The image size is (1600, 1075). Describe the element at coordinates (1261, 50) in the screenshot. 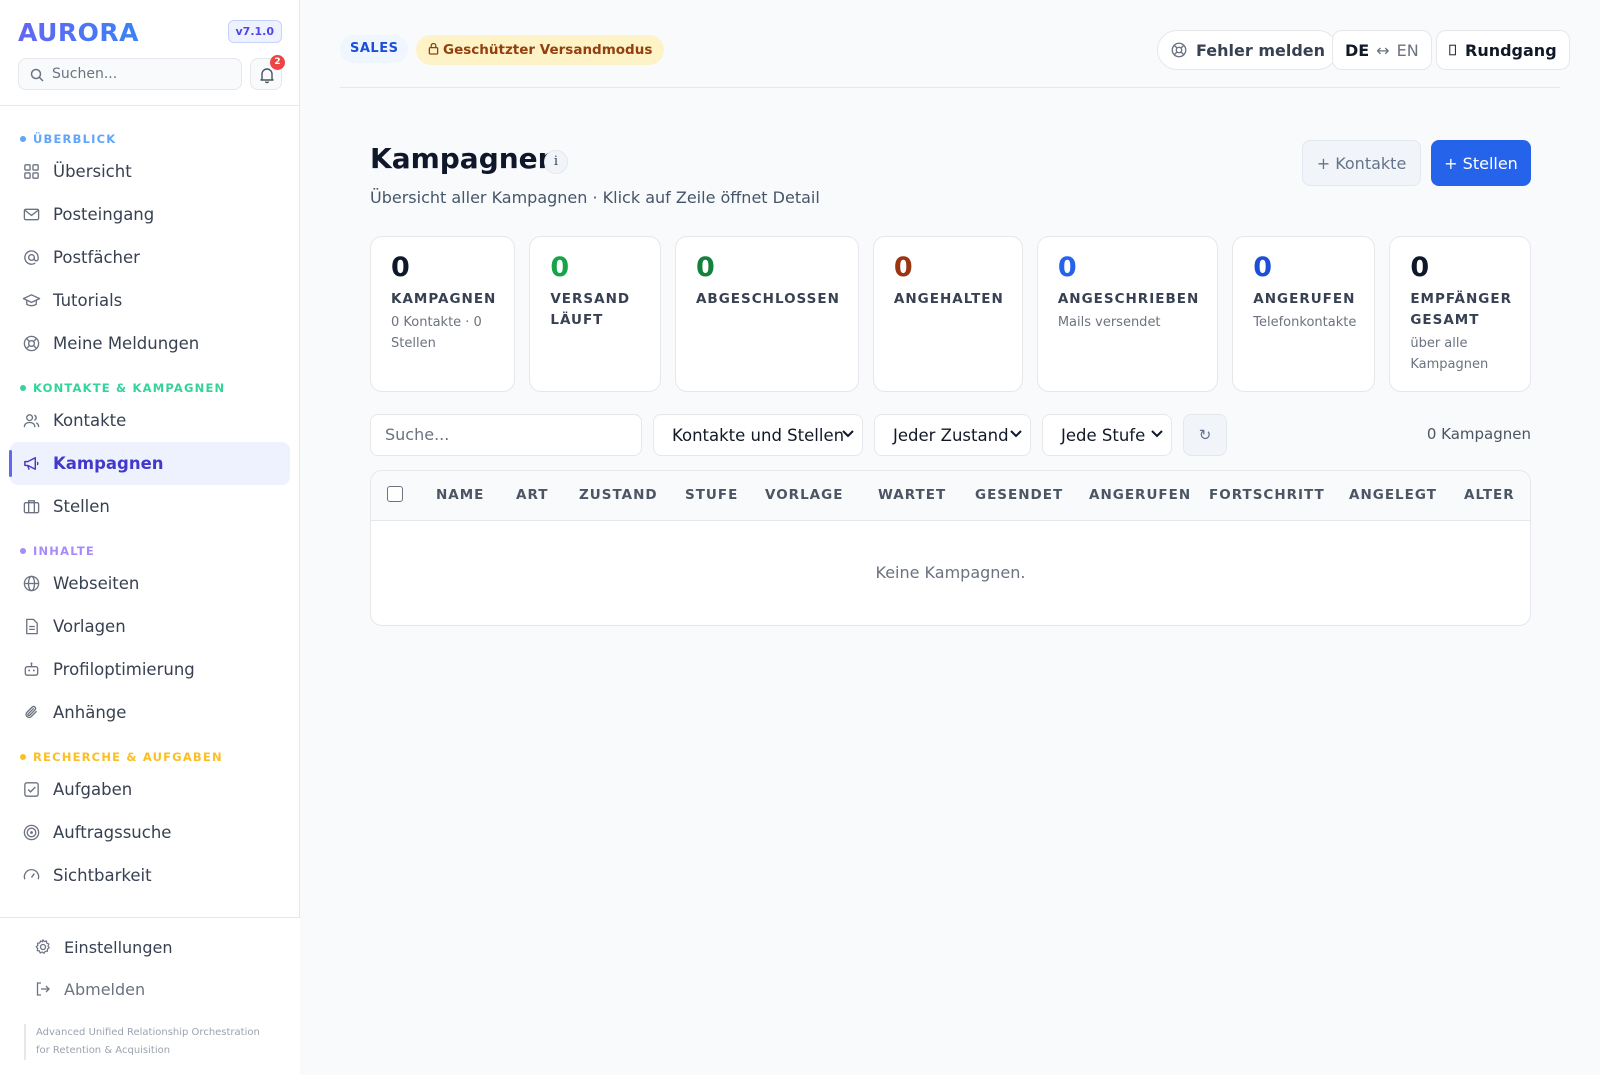

I see `report-bug-label: Fehler melden` at that location.